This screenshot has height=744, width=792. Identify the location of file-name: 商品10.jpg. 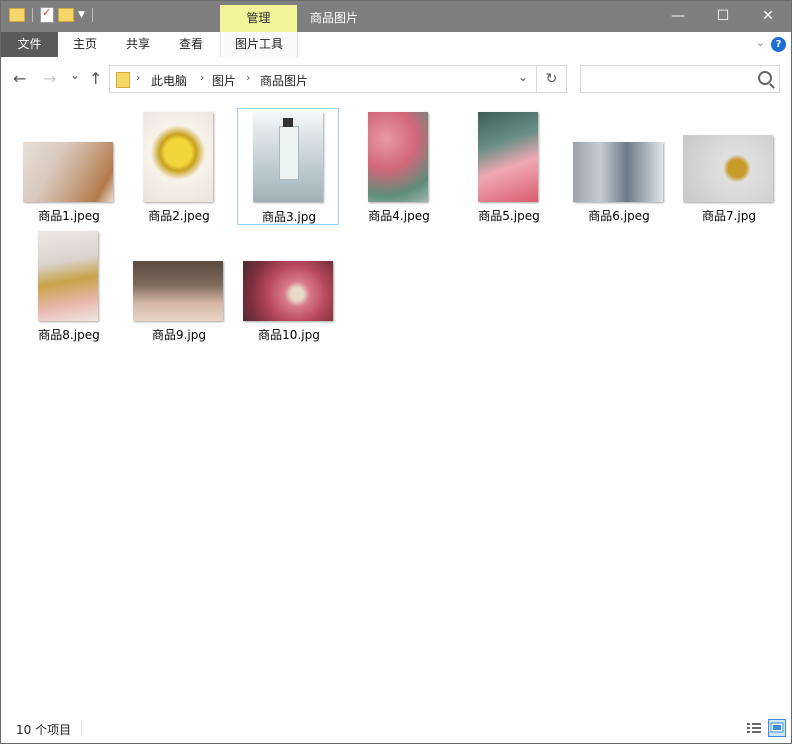
(289, 335).